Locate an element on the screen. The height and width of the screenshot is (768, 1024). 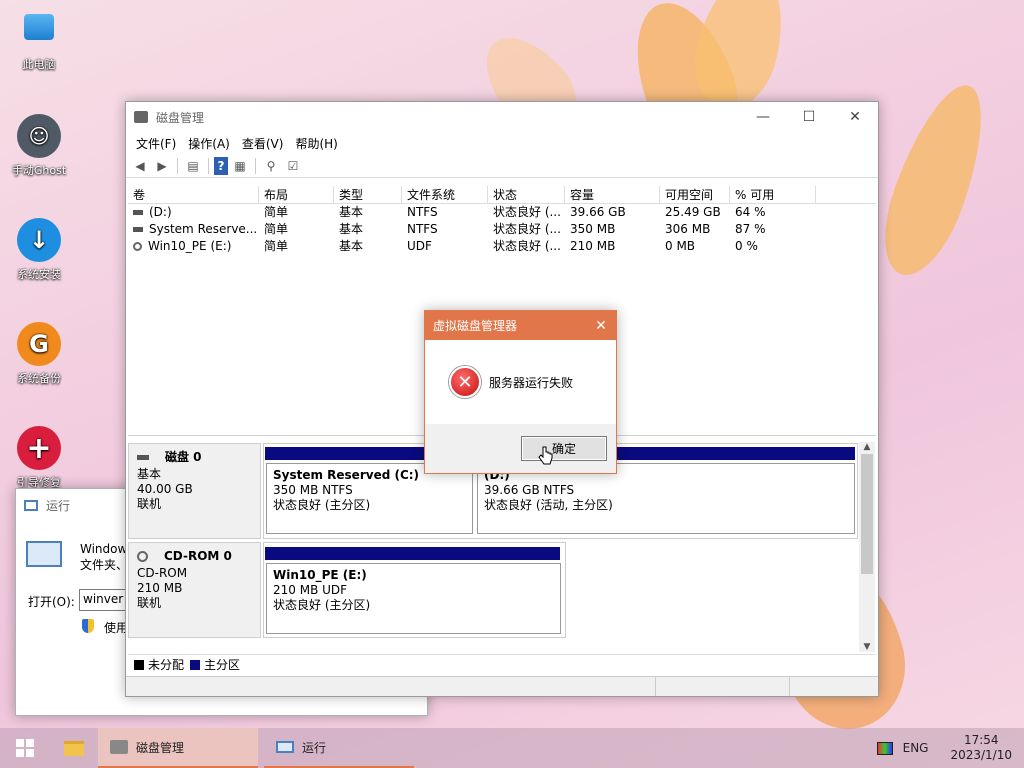
taskbar-item-run: 运行 is located at coordinates (339, 748).